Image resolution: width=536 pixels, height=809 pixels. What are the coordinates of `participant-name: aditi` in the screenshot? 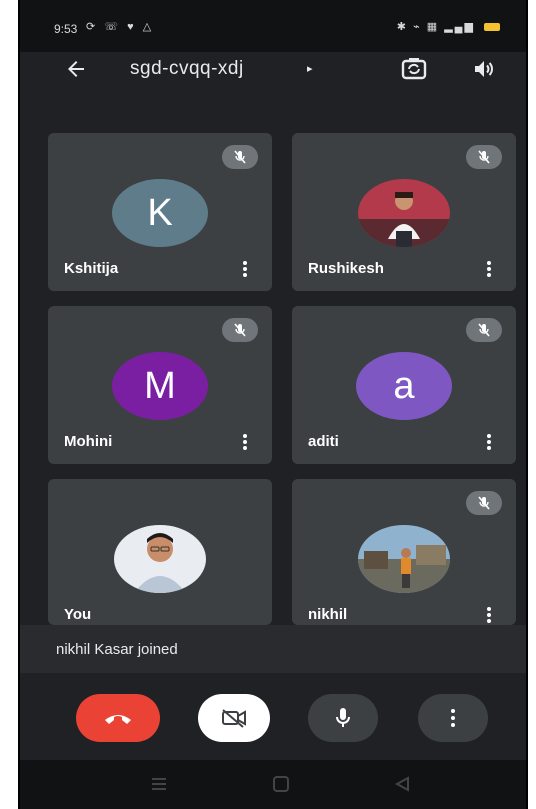 It's located at (323, 441).